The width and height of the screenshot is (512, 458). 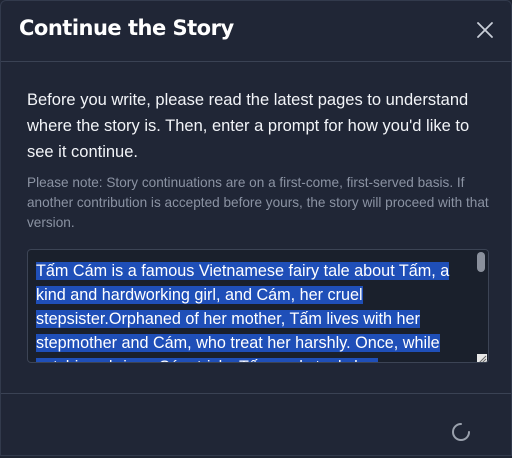 What do you see at coordinates (256, 425) in the screenshot?
I see `dialog-footer` at bounding box center [256, 425].